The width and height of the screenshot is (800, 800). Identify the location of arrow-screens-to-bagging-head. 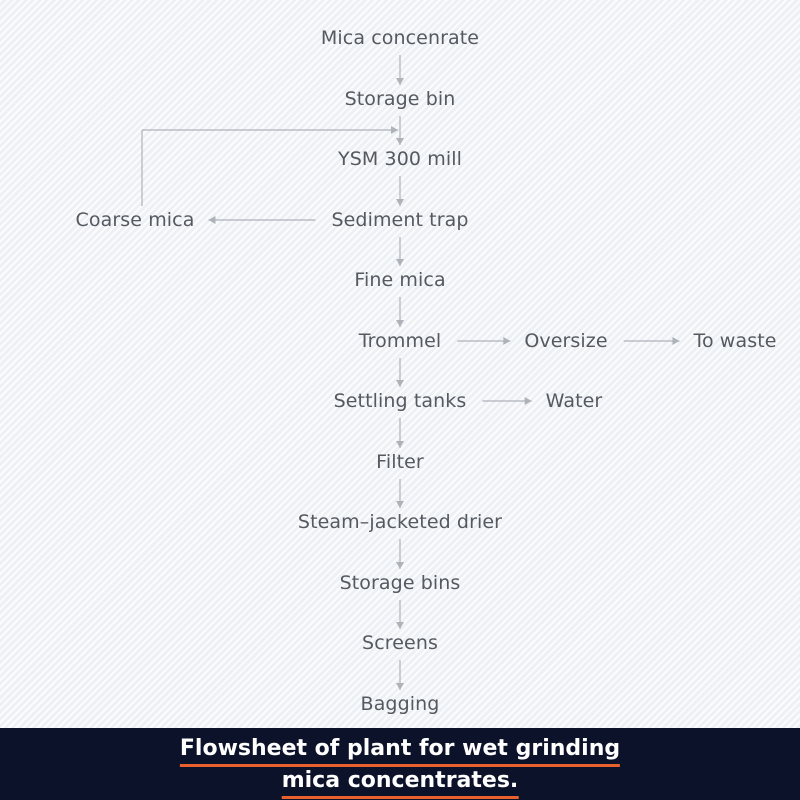
(400, 686).